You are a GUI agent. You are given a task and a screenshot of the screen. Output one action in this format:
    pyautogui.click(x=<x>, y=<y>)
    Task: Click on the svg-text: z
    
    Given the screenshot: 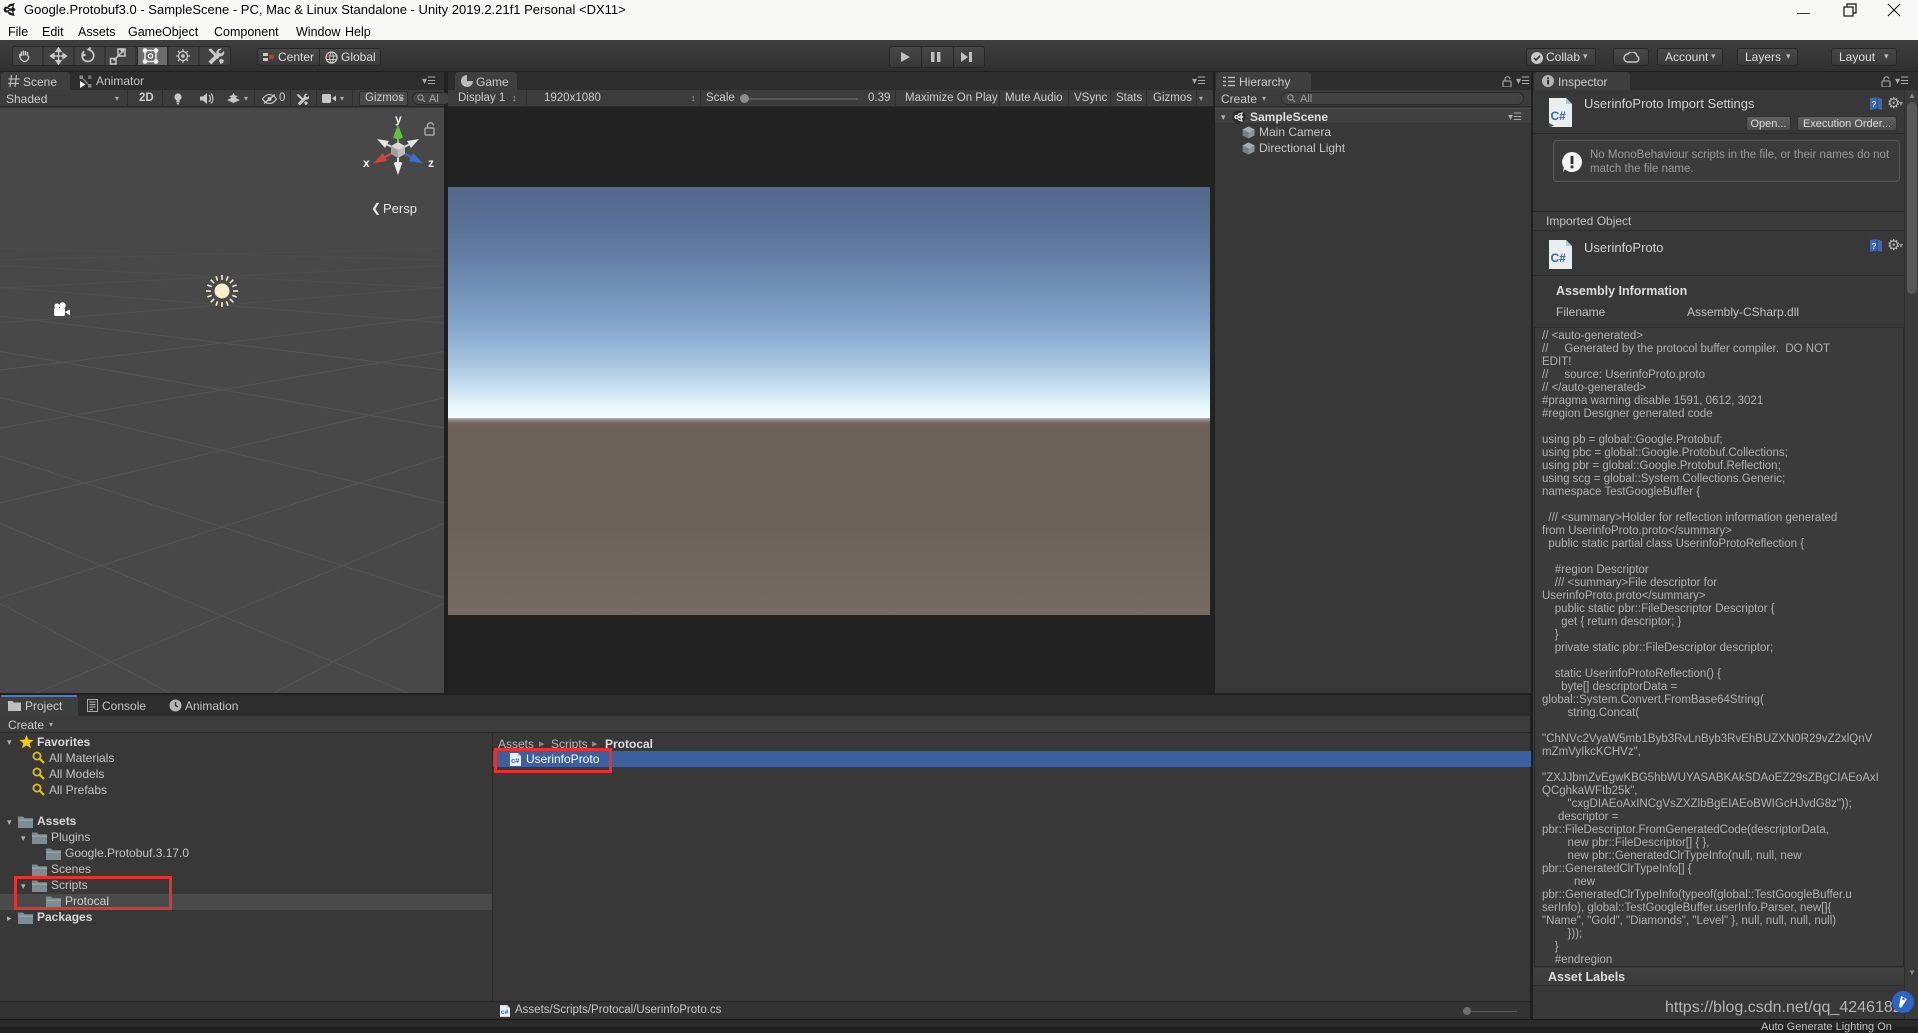 What is the action you would take?
    pyautogui.click(x=431, y=163)
    